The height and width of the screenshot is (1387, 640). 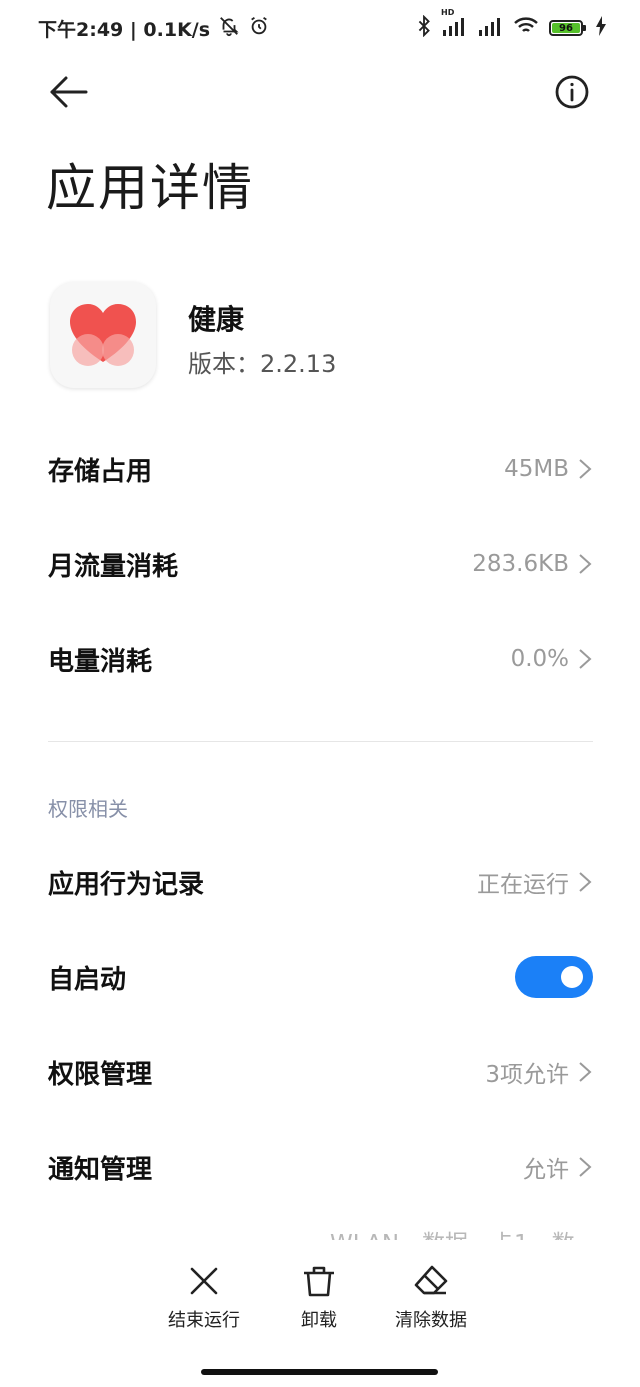 I want to click on back-button, so click(x=68, y=92).